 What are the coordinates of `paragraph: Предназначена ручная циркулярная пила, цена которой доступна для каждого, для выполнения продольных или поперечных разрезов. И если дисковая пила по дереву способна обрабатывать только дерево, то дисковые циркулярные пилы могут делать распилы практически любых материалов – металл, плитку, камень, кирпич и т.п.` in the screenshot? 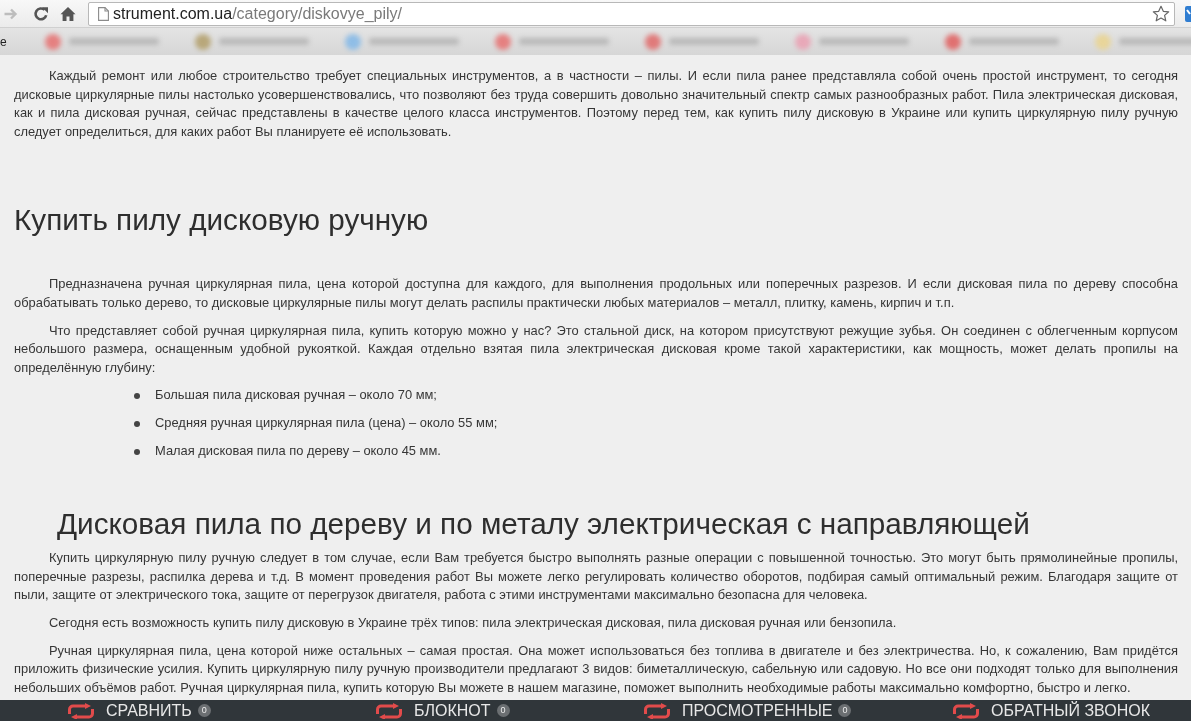 It's located at (596, 293).